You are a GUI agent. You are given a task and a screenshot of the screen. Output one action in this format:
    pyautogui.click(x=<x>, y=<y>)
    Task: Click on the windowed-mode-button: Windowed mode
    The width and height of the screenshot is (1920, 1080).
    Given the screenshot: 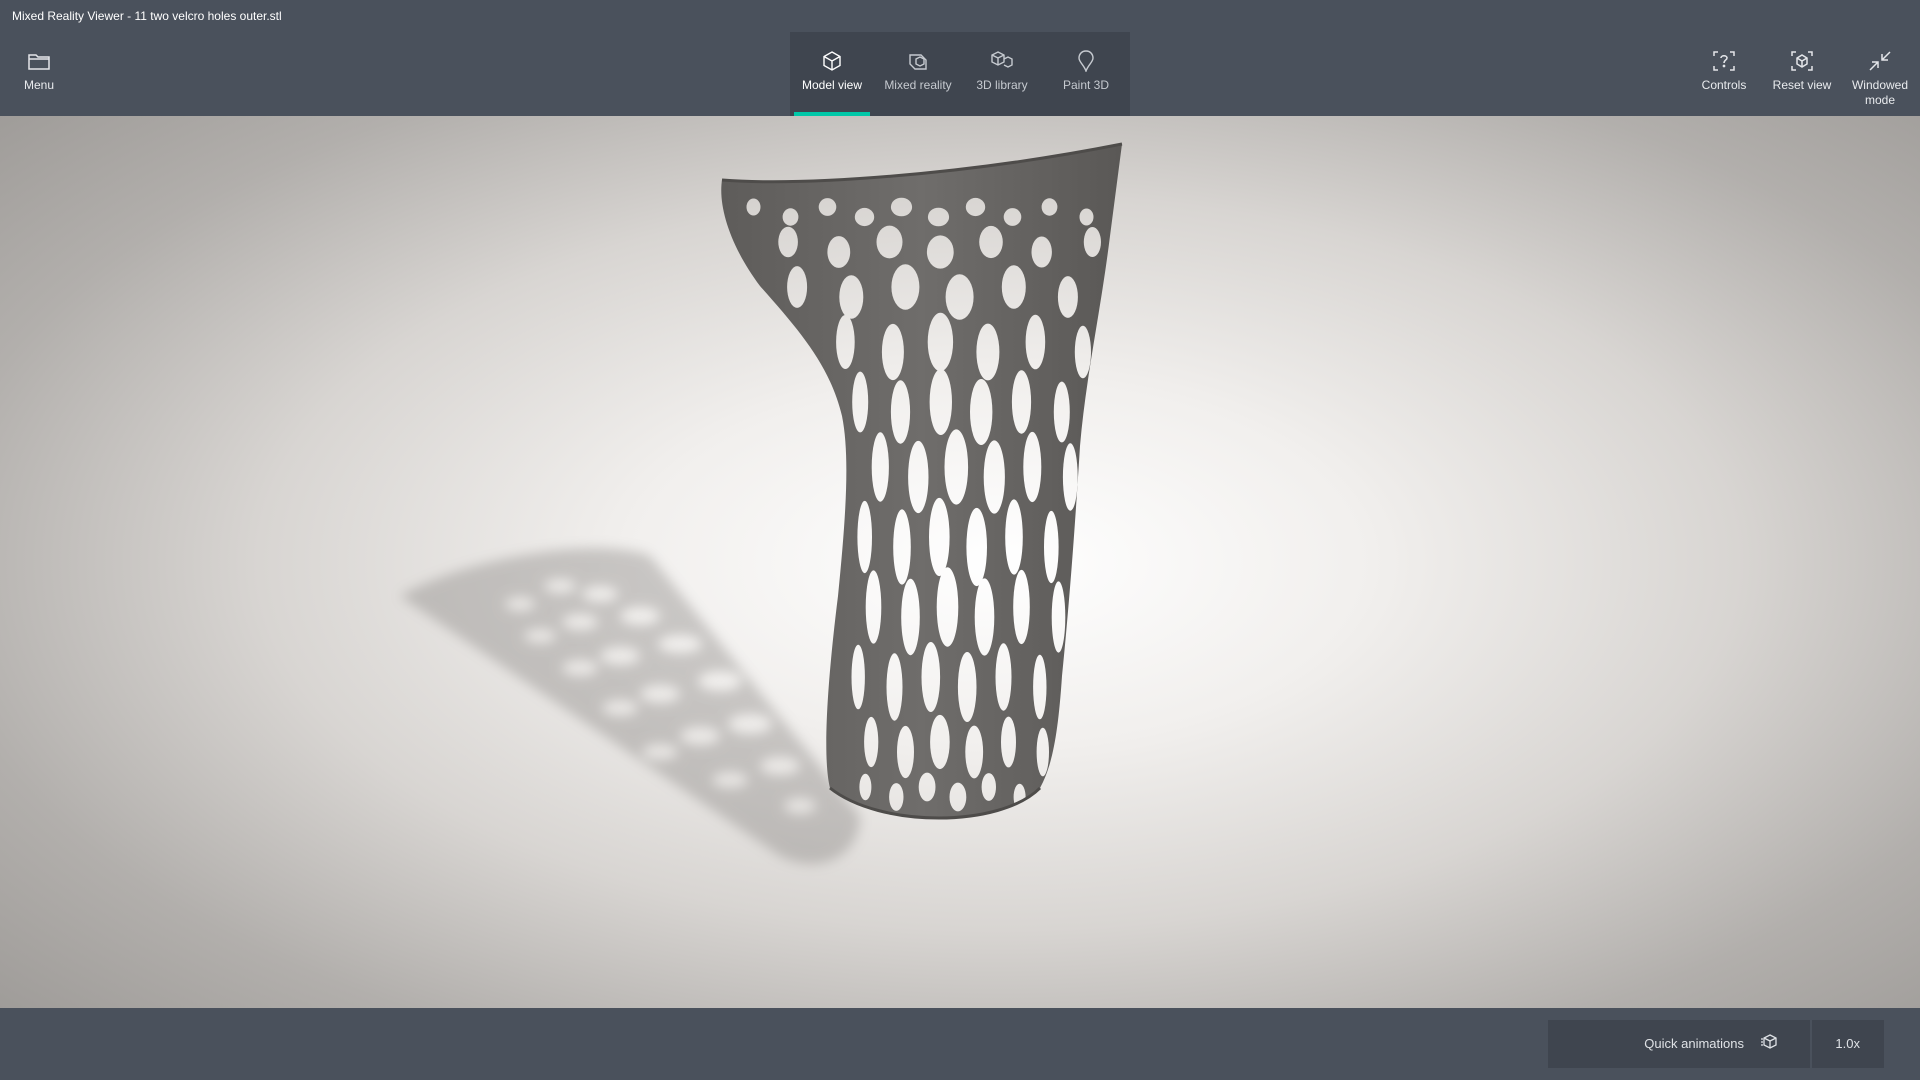 What is the action you would take?
    pyautogui.click(x=1880, y=74)
    